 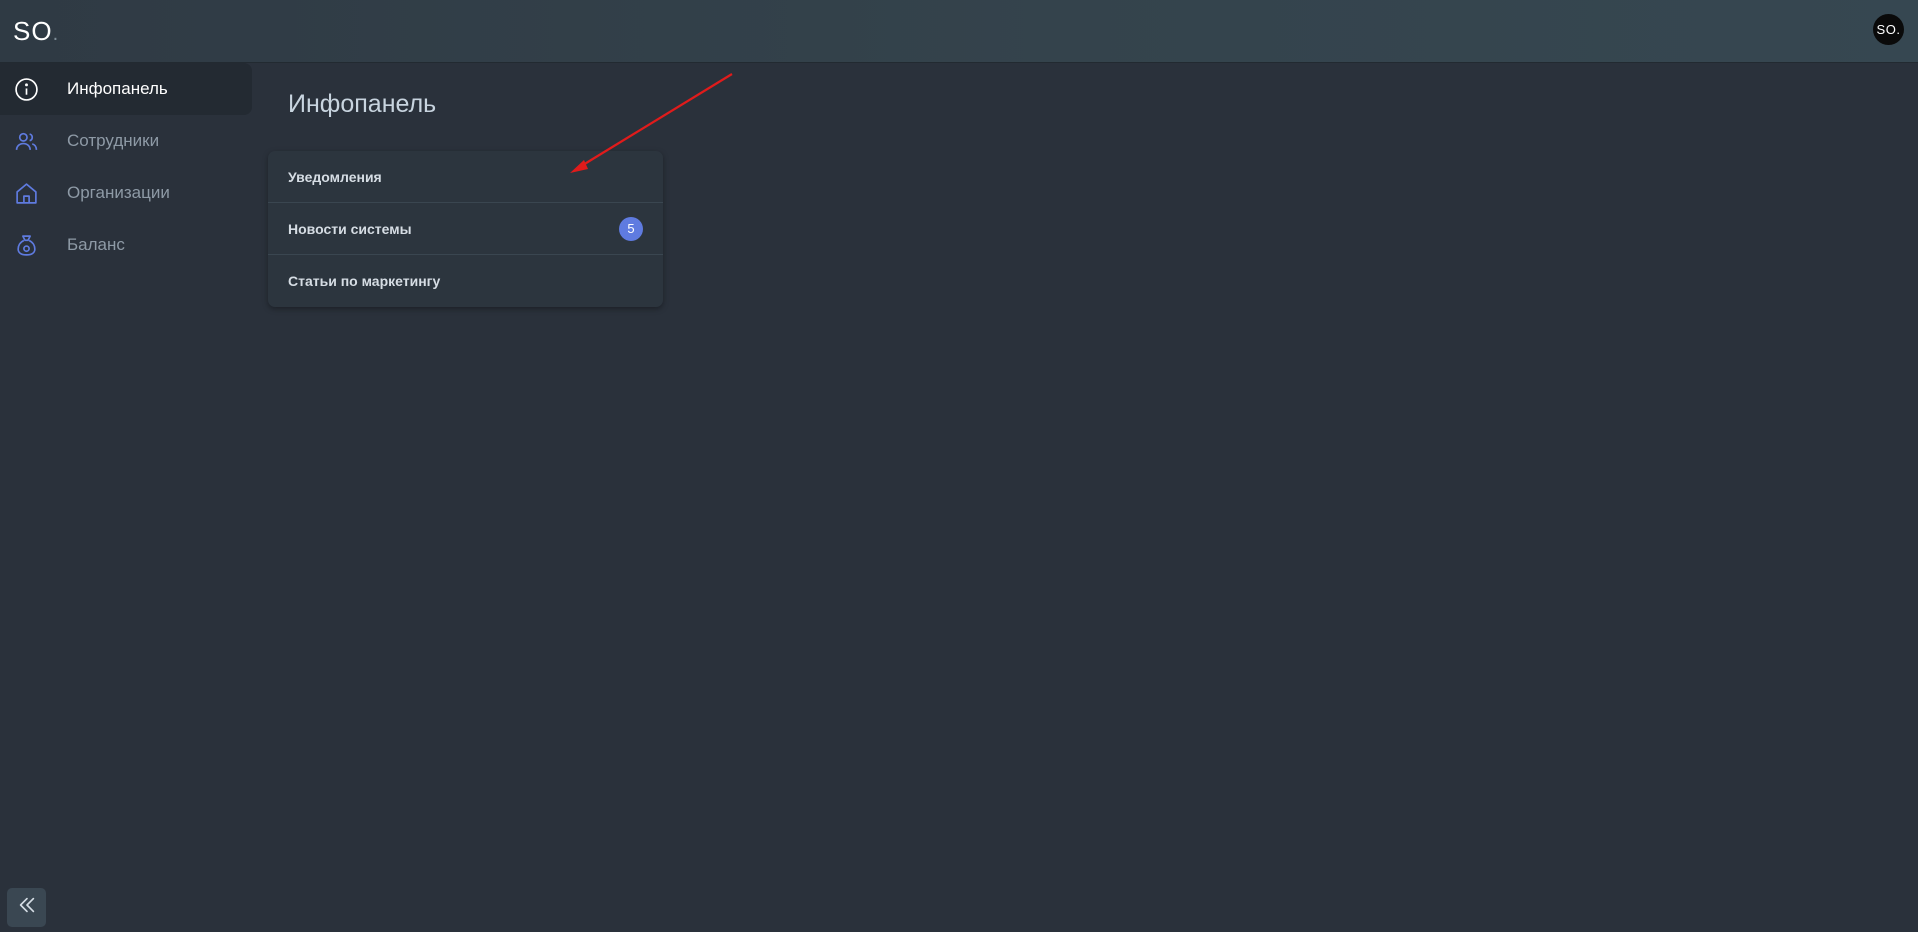 I want to click on double-chevron-left-icon, so click(x=27, y=907).